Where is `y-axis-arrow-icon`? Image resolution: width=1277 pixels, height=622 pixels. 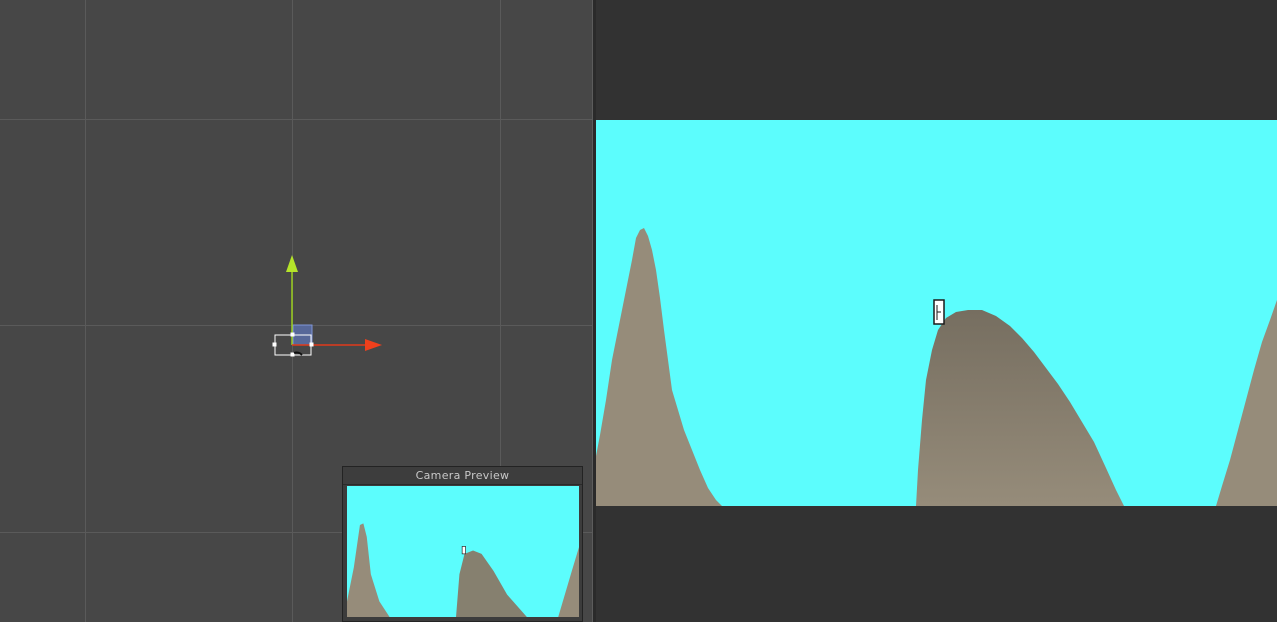 y-axis-arrow-icon is located at coordinates (292, 263).